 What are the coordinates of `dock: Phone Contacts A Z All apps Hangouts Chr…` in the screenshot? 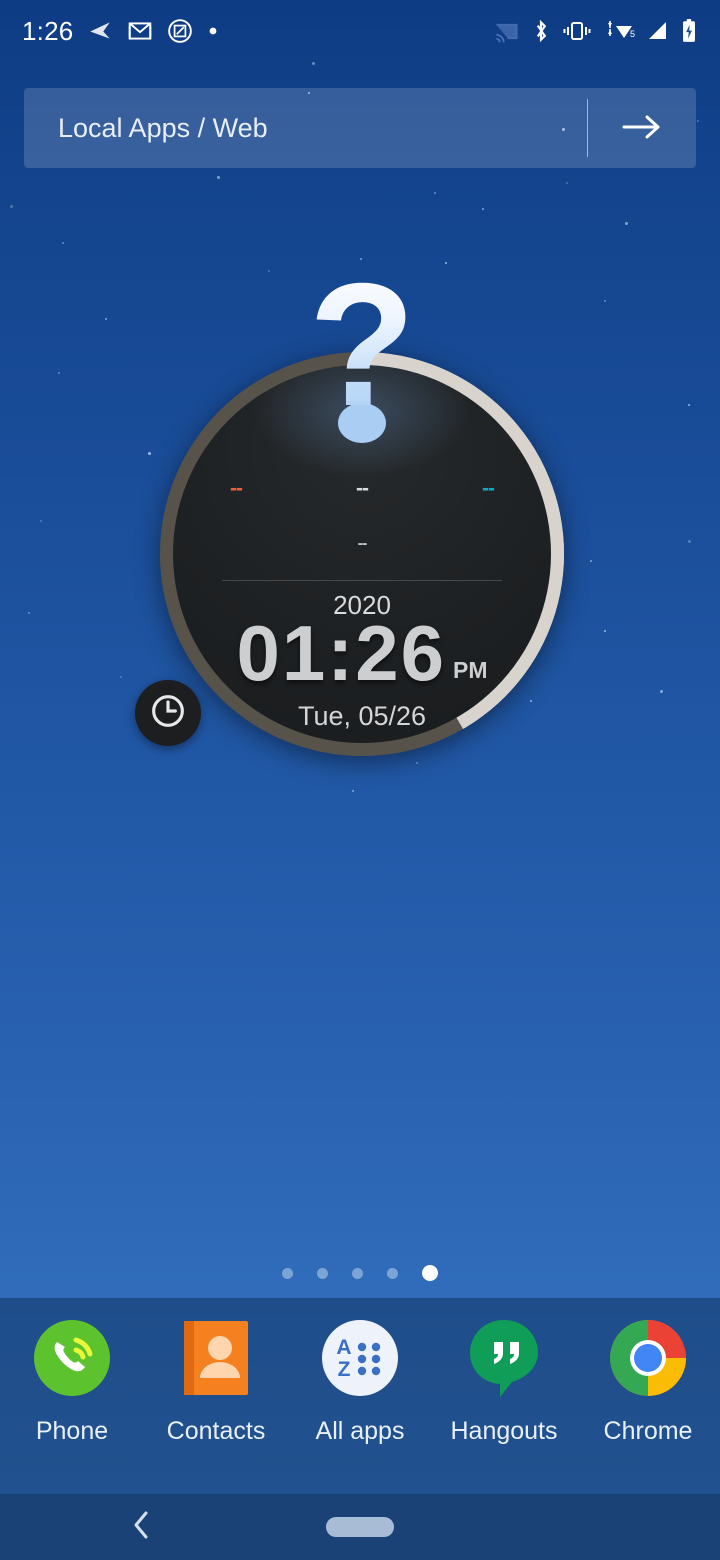 It's located at (360, 1396).